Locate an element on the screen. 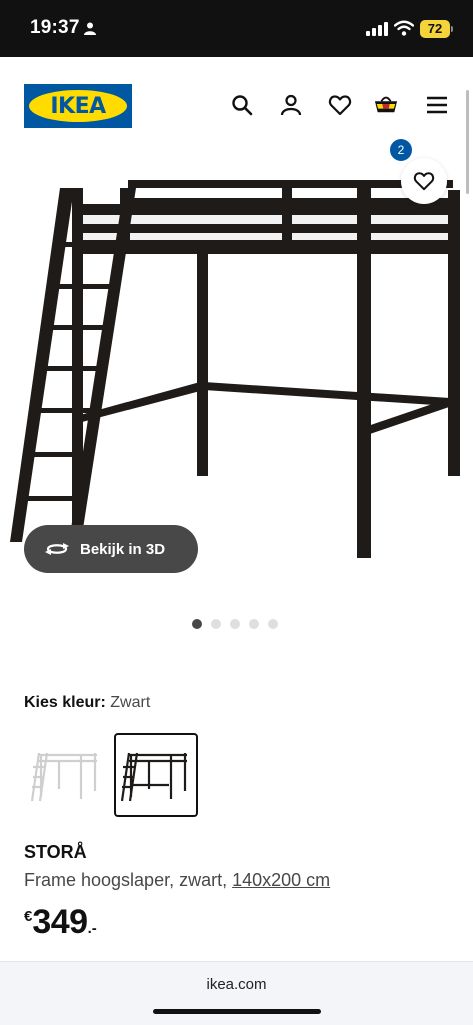  black-loft-bed-thumbnail is located at coordinates (154, 777).